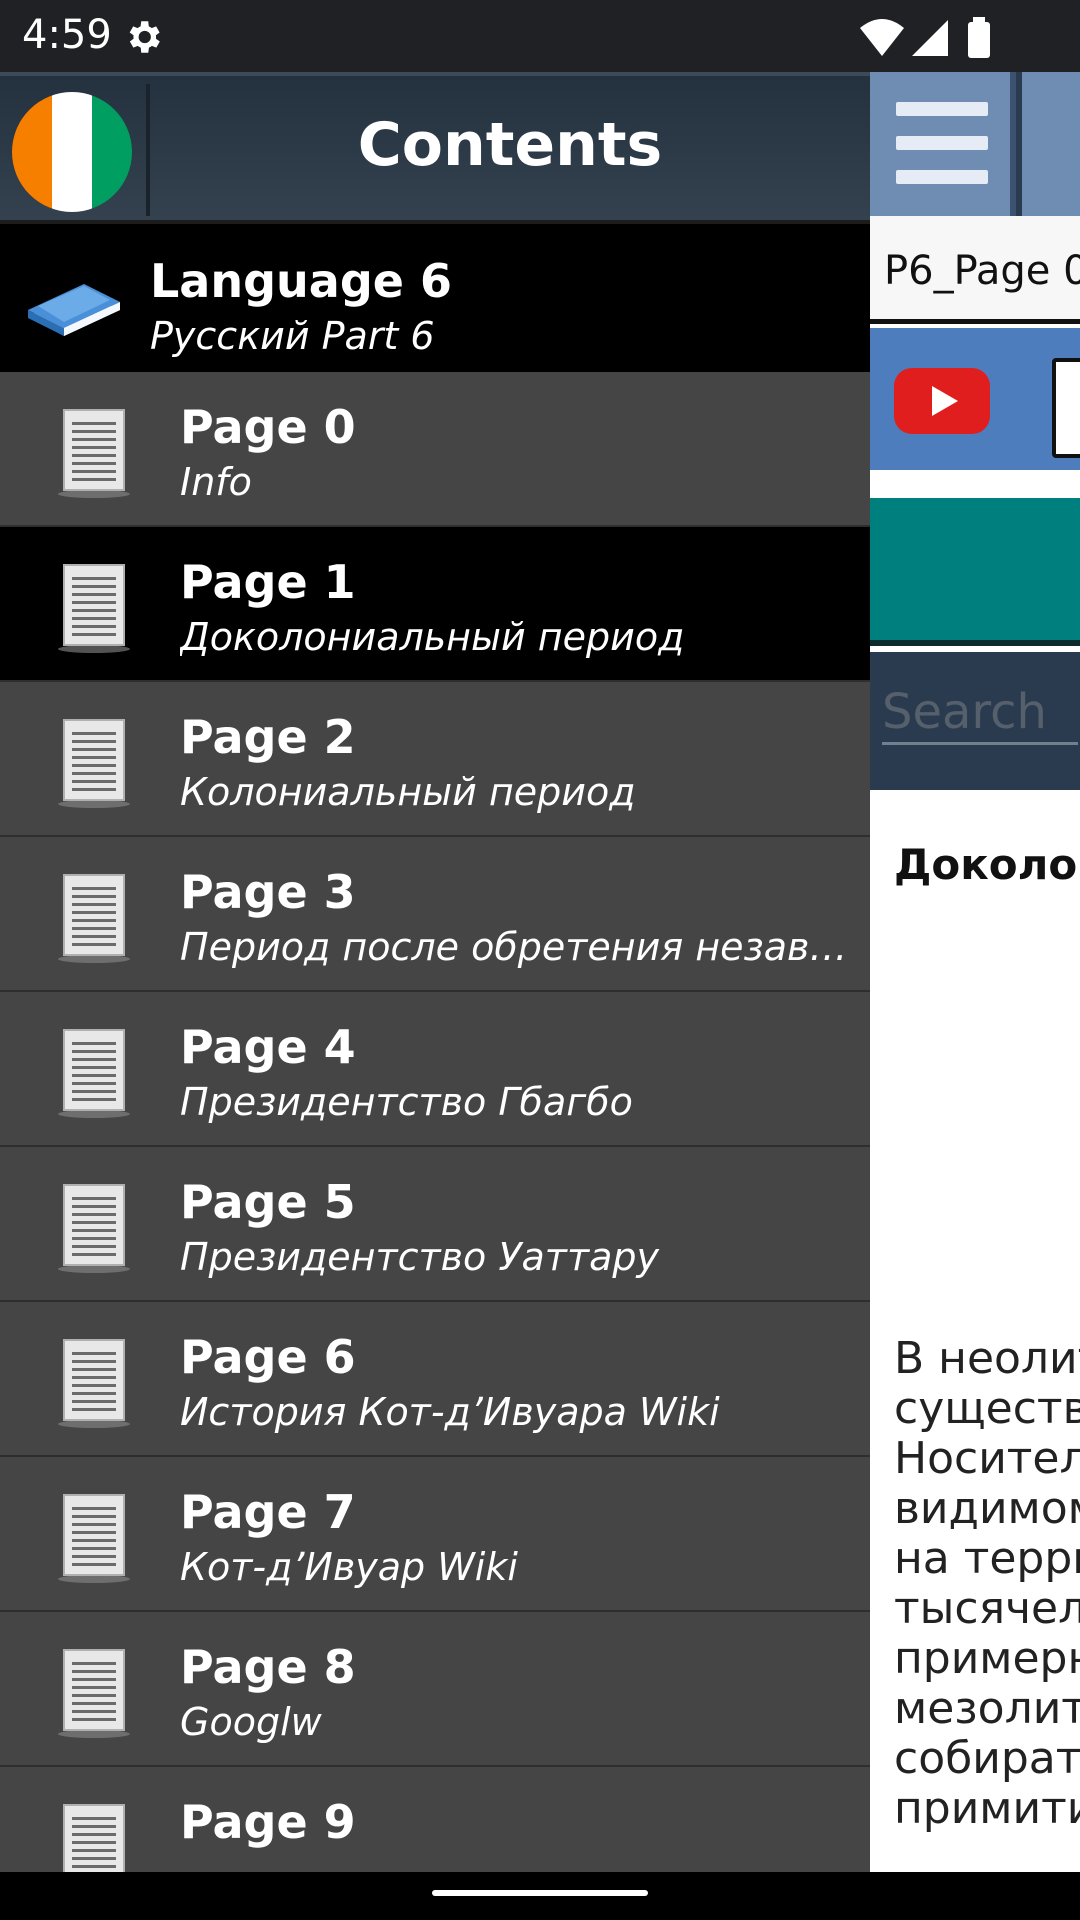 This screenshot has height=1920, width=1080. Describe the element at coordinates (435, 1534) in the screenshot. I see `page-item-7: Page 7 Кот-д’Ивуар Wiki` at that location.